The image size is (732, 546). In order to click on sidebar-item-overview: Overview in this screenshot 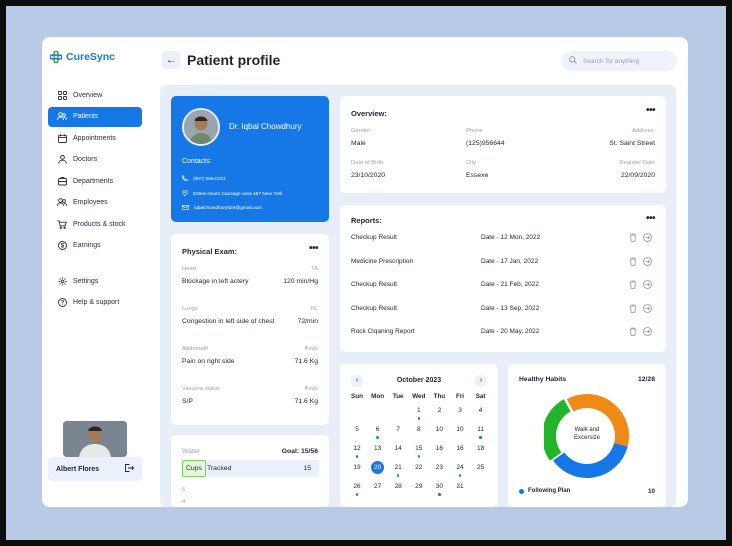, I will do `click(95, 95)`.